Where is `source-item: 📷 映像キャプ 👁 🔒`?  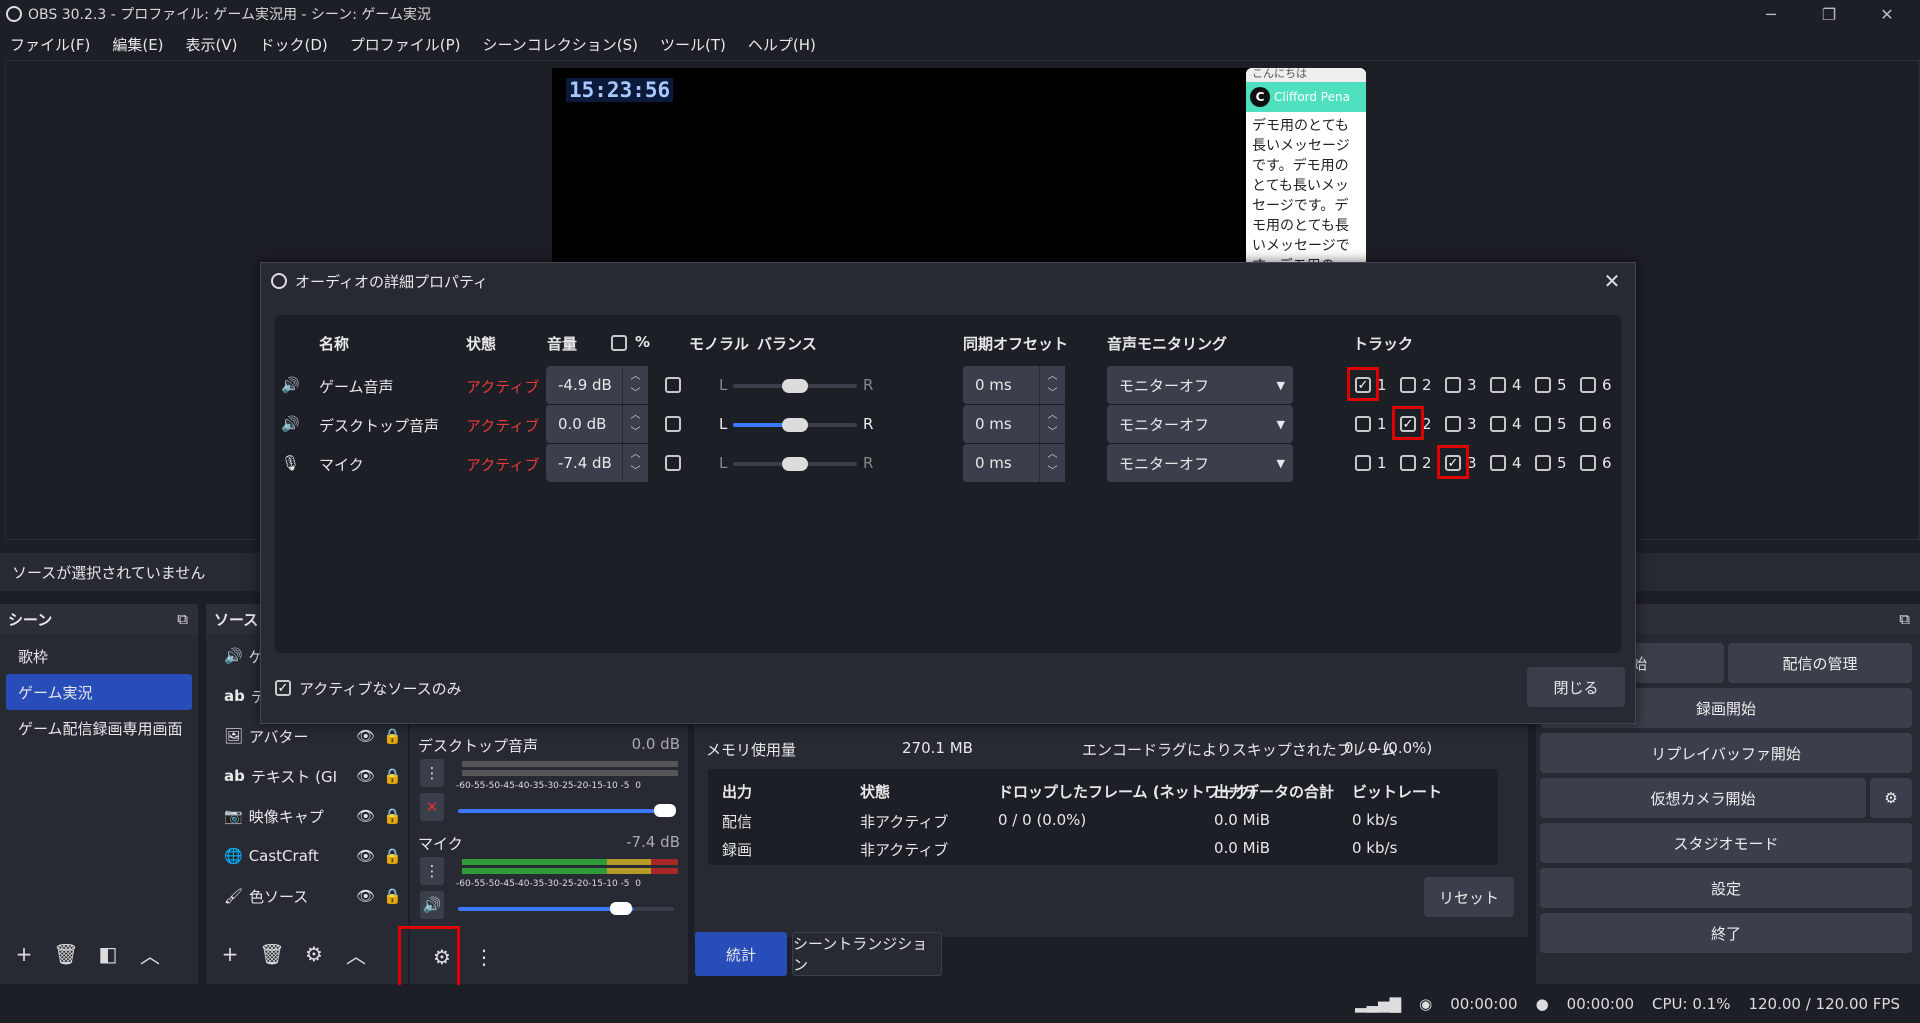 source-item: 📷 映像キャプ 👁 🔒 is located at coordinates (307, 816).